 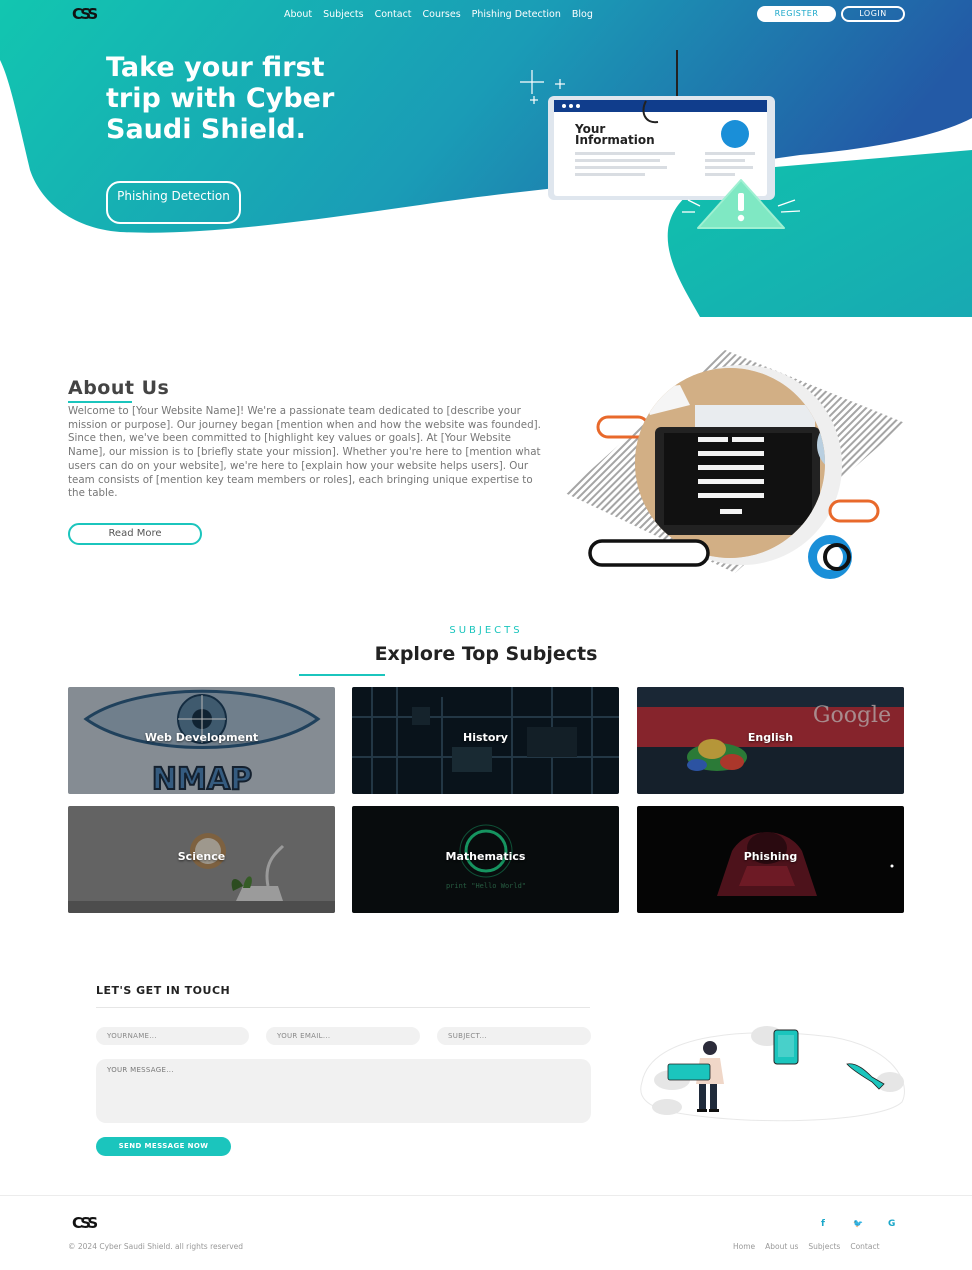 I want to click on subject-card-web-development: NMAP Web Development, so click(x=201, y=740).